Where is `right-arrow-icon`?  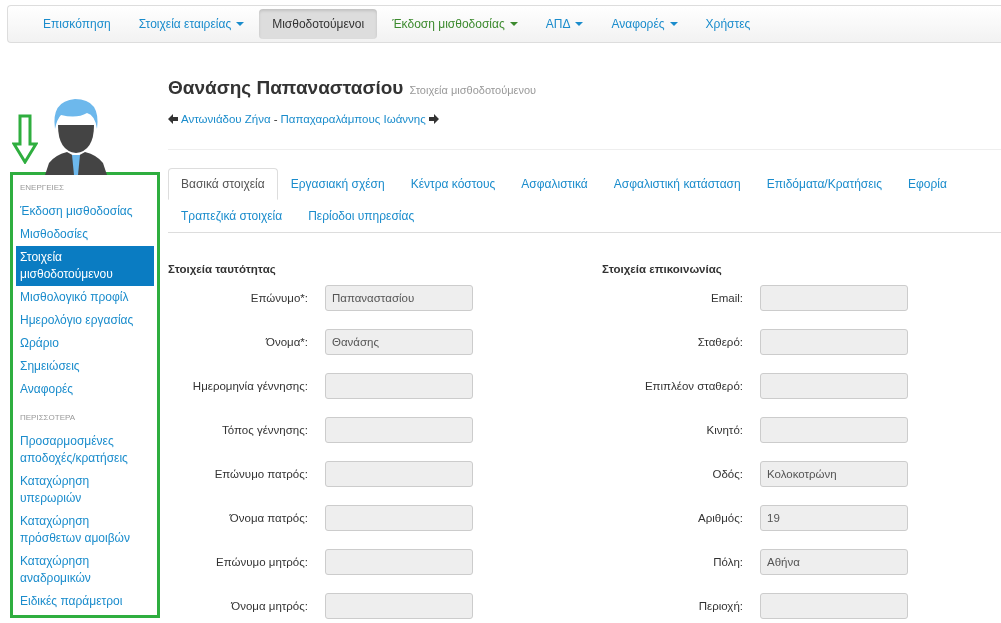
right-arrow-icon is located at coordinates (433, 119).